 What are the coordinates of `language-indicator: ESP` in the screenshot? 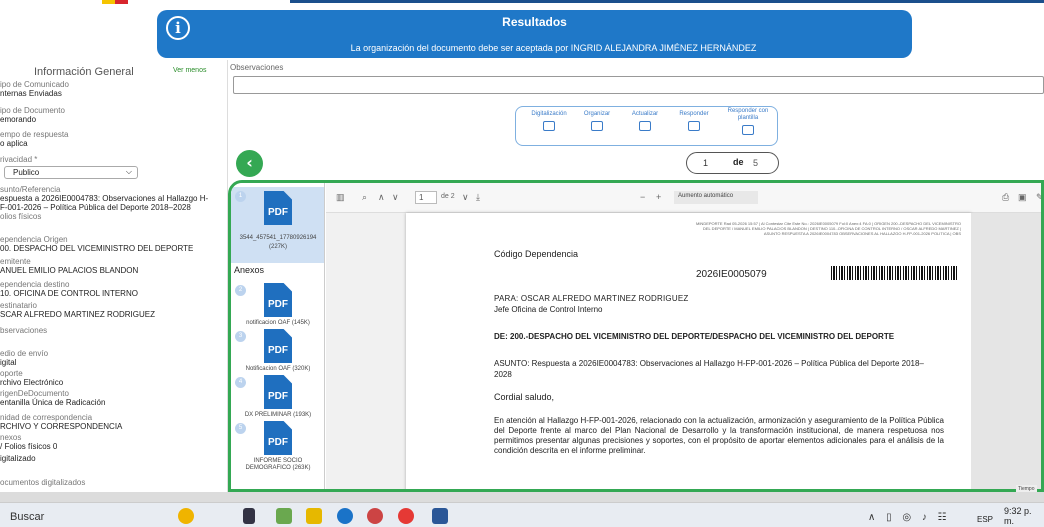 It's located at (985, 519).